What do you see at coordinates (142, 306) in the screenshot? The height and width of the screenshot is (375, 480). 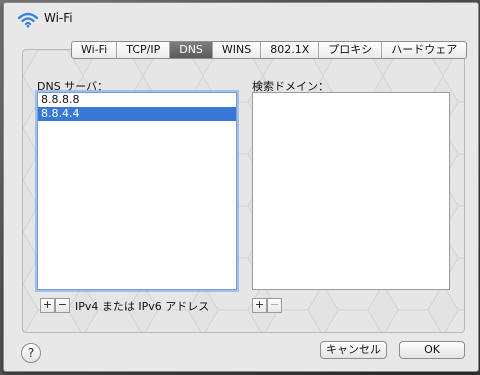 I see `dns-address-hint: IPv4 または IPv6 アドレス` at bounding box center [142, 306].